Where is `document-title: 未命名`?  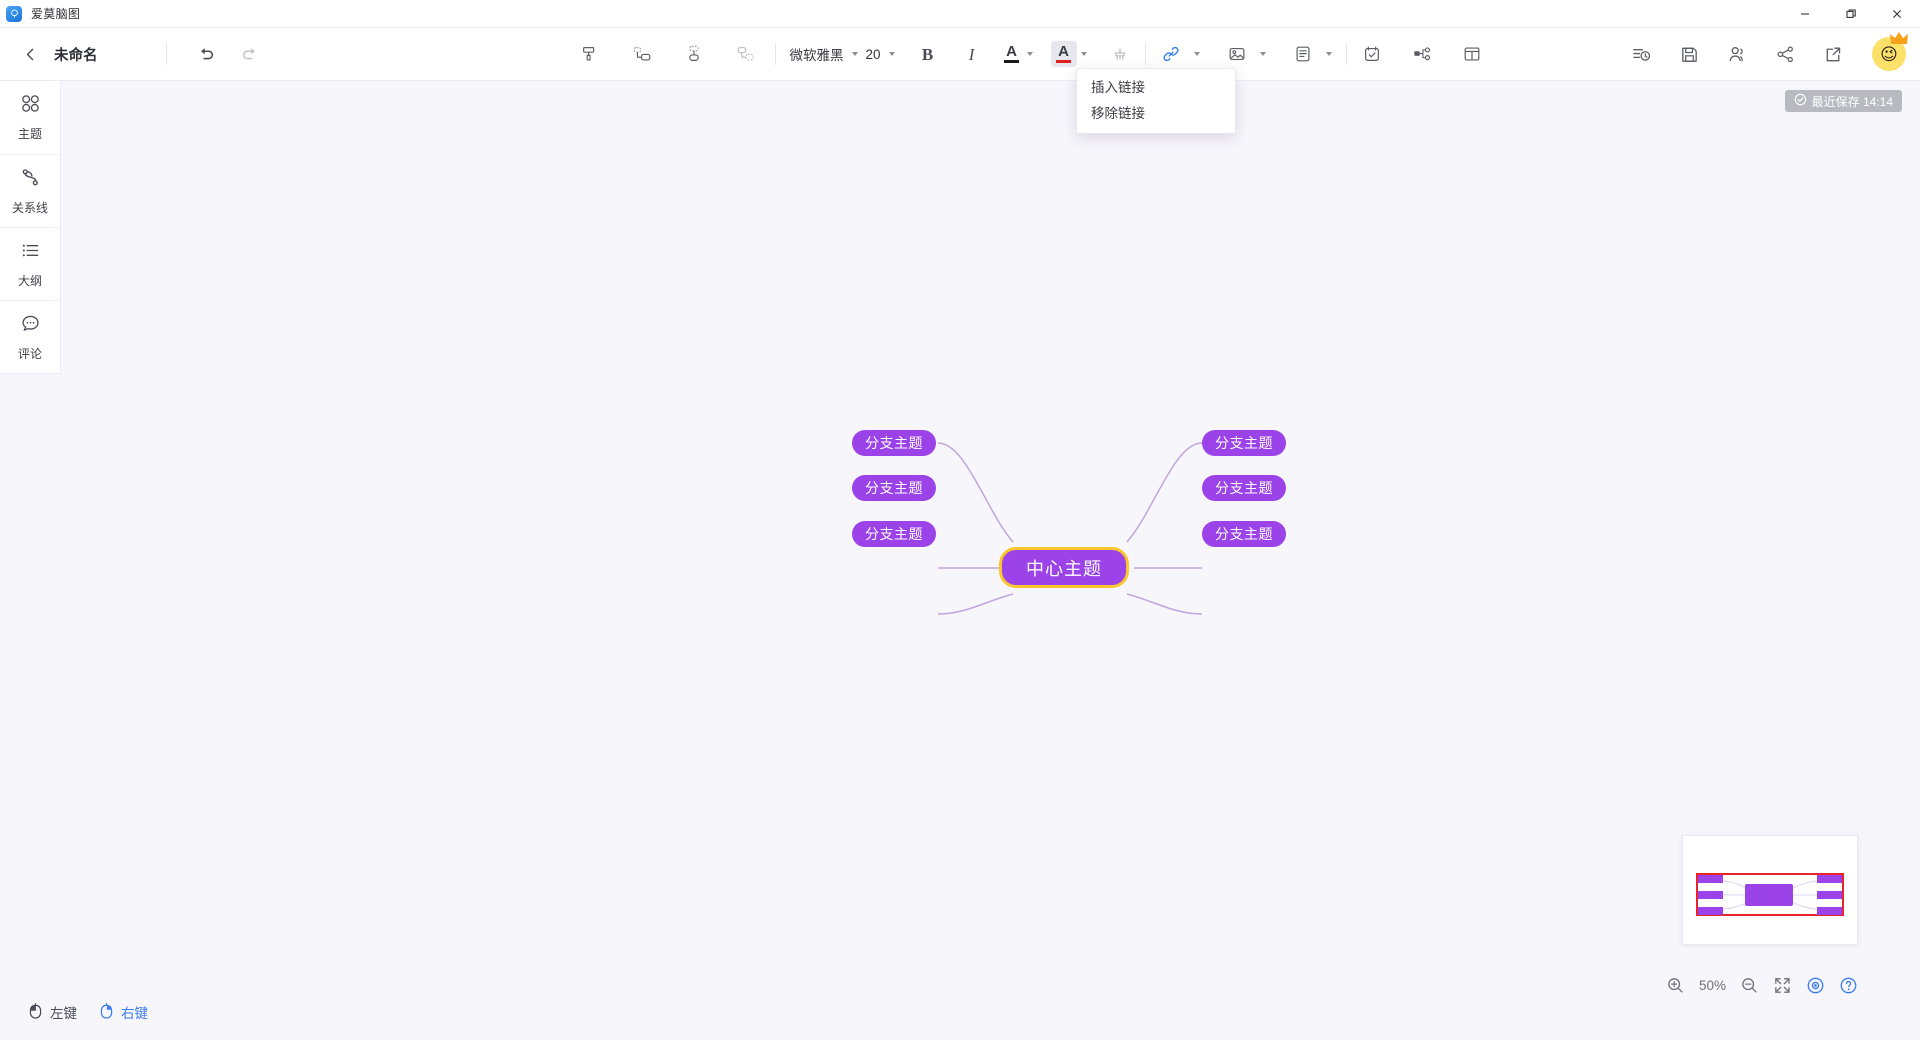 document-title: 未命名 is located at coordinates (76, 54).